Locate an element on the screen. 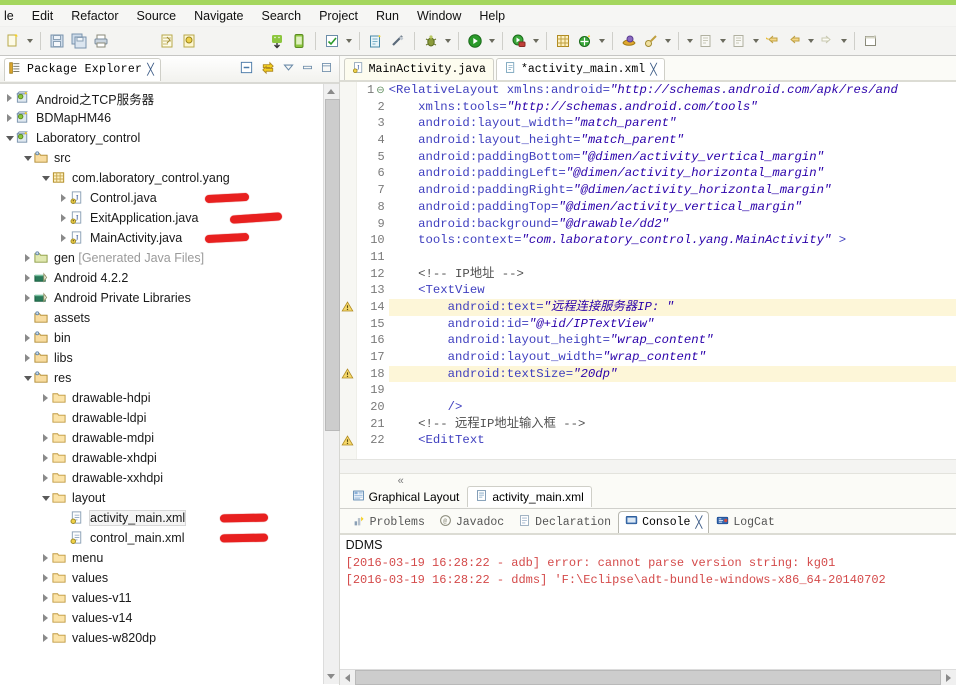  console-horizontal-scrollbar is located at coordinates (647, 677).